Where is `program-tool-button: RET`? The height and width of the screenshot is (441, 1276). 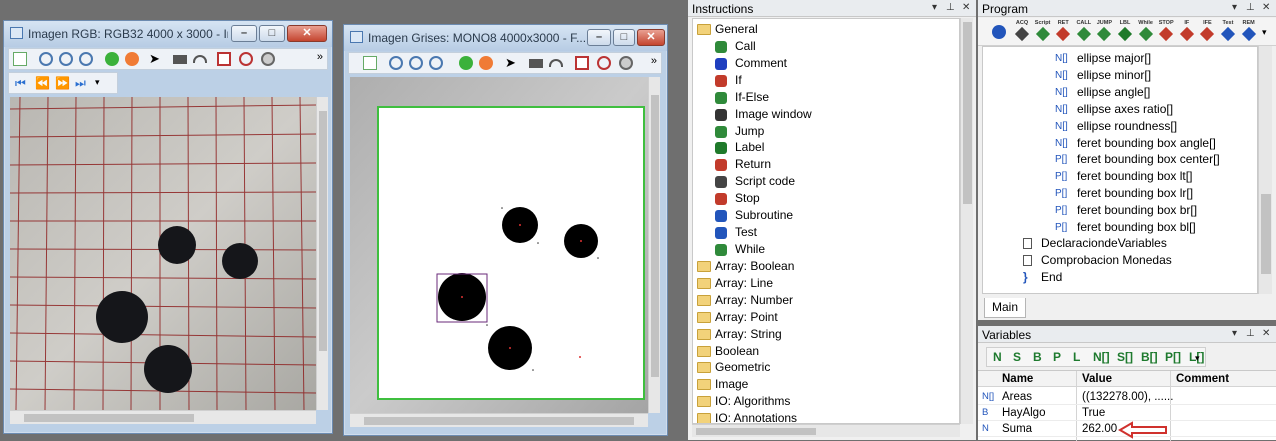
program-tool-button: RET is located at coordinates (1063, 32).